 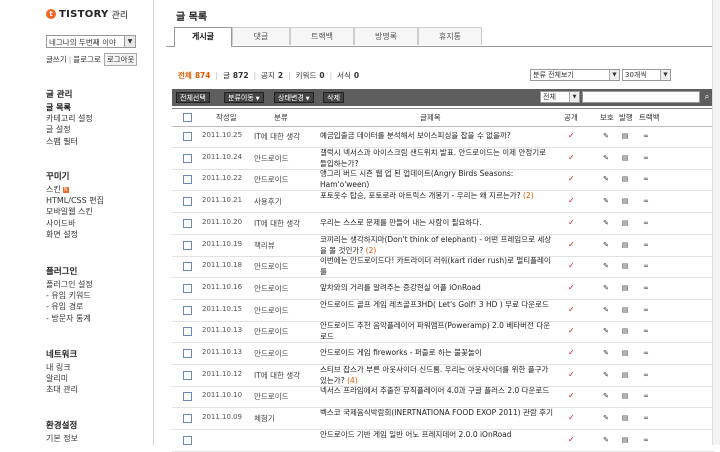 I want to click on category-filter-select: 분류 전체보기 ▼, so click(x=575, y=75).